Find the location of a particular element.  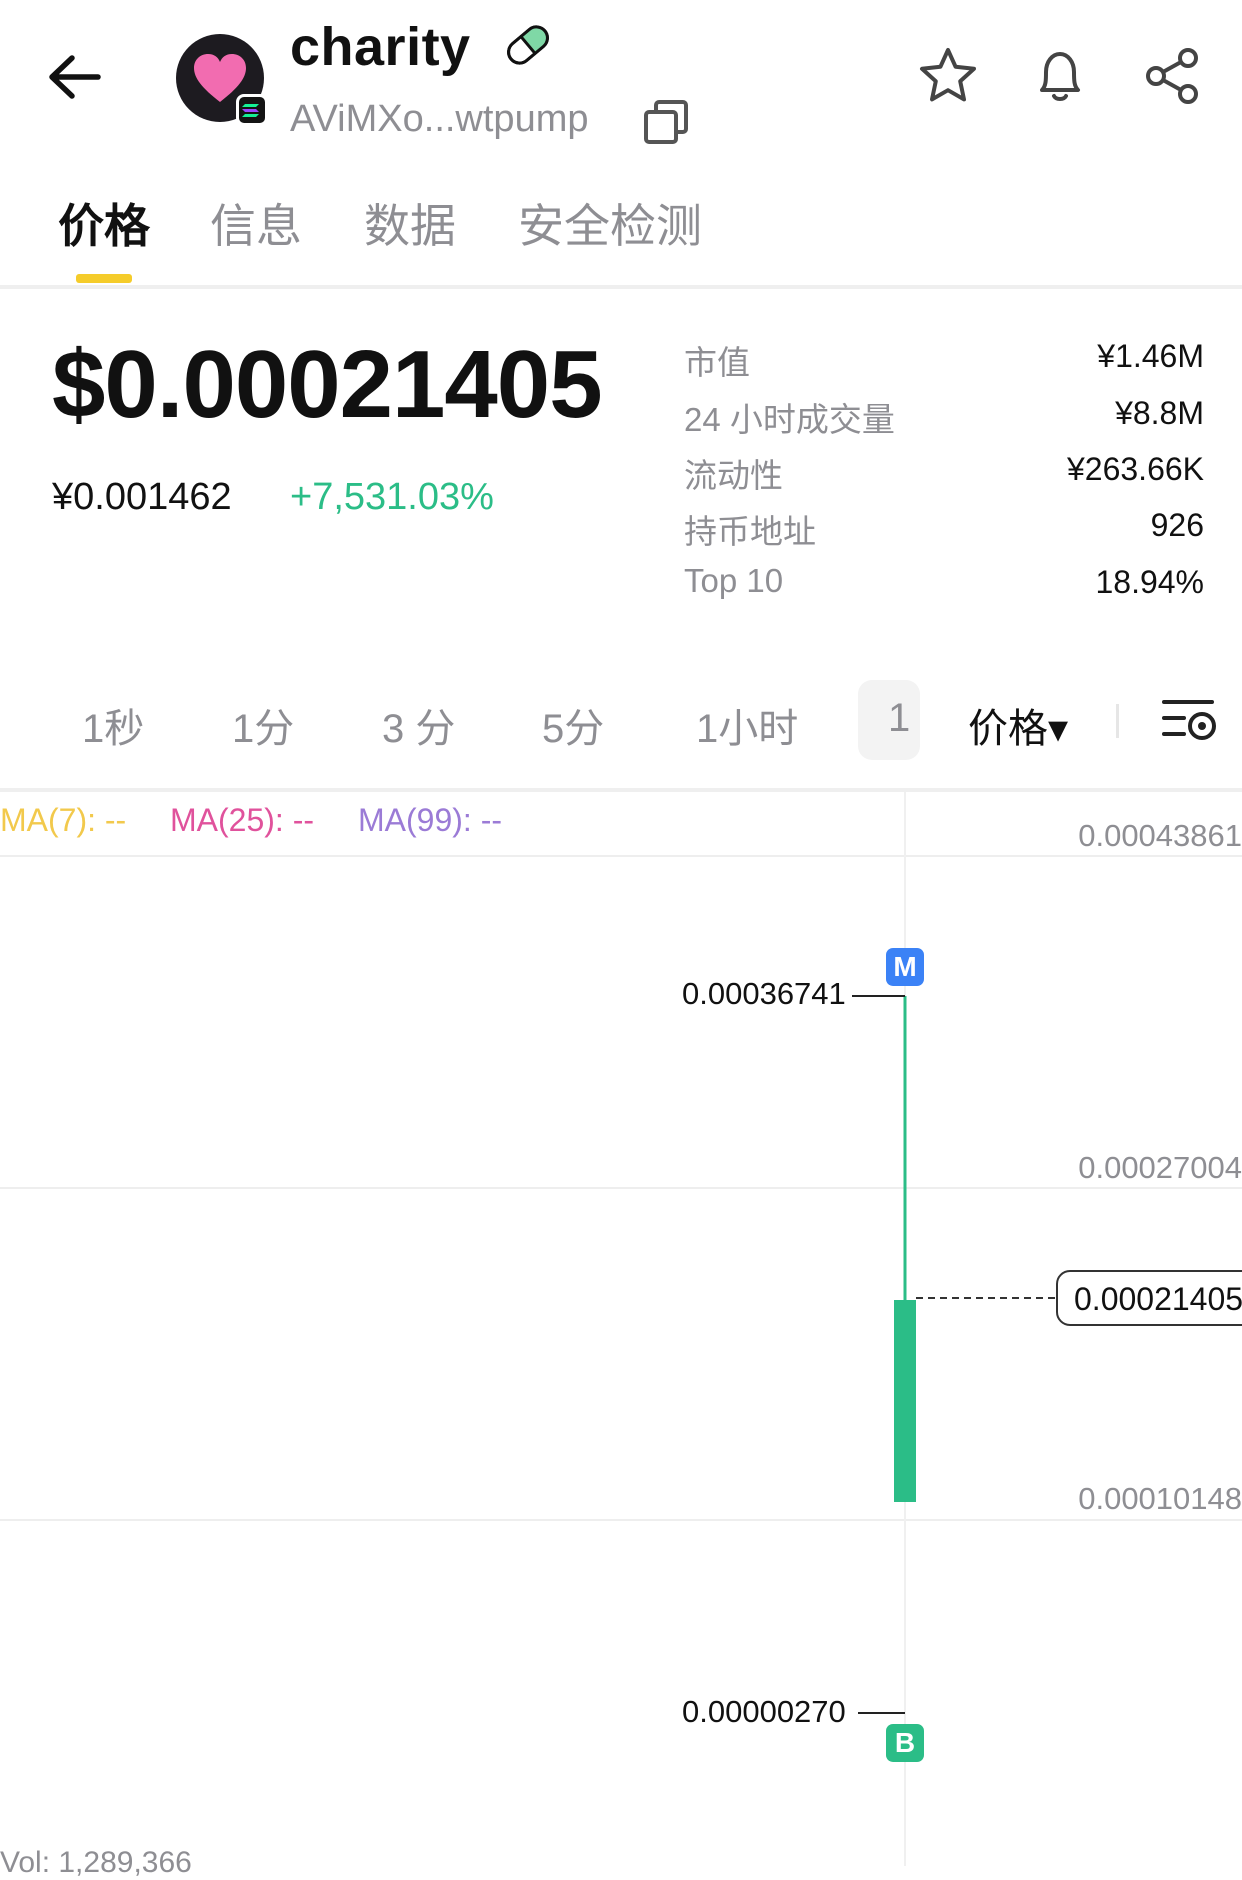

stat-label-market-cap: 市值 is located at coordinates (717, 362).